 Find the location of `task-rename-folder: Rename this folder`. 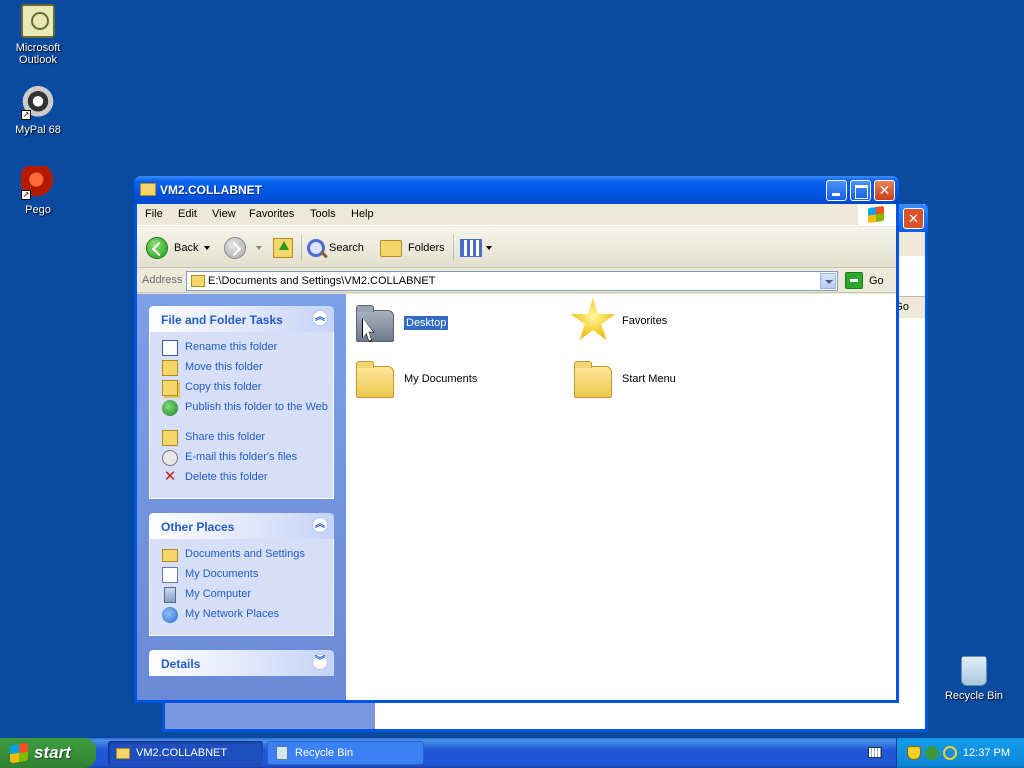

task-rename-folder: Rename this folder is located at coordinates (247, 350).